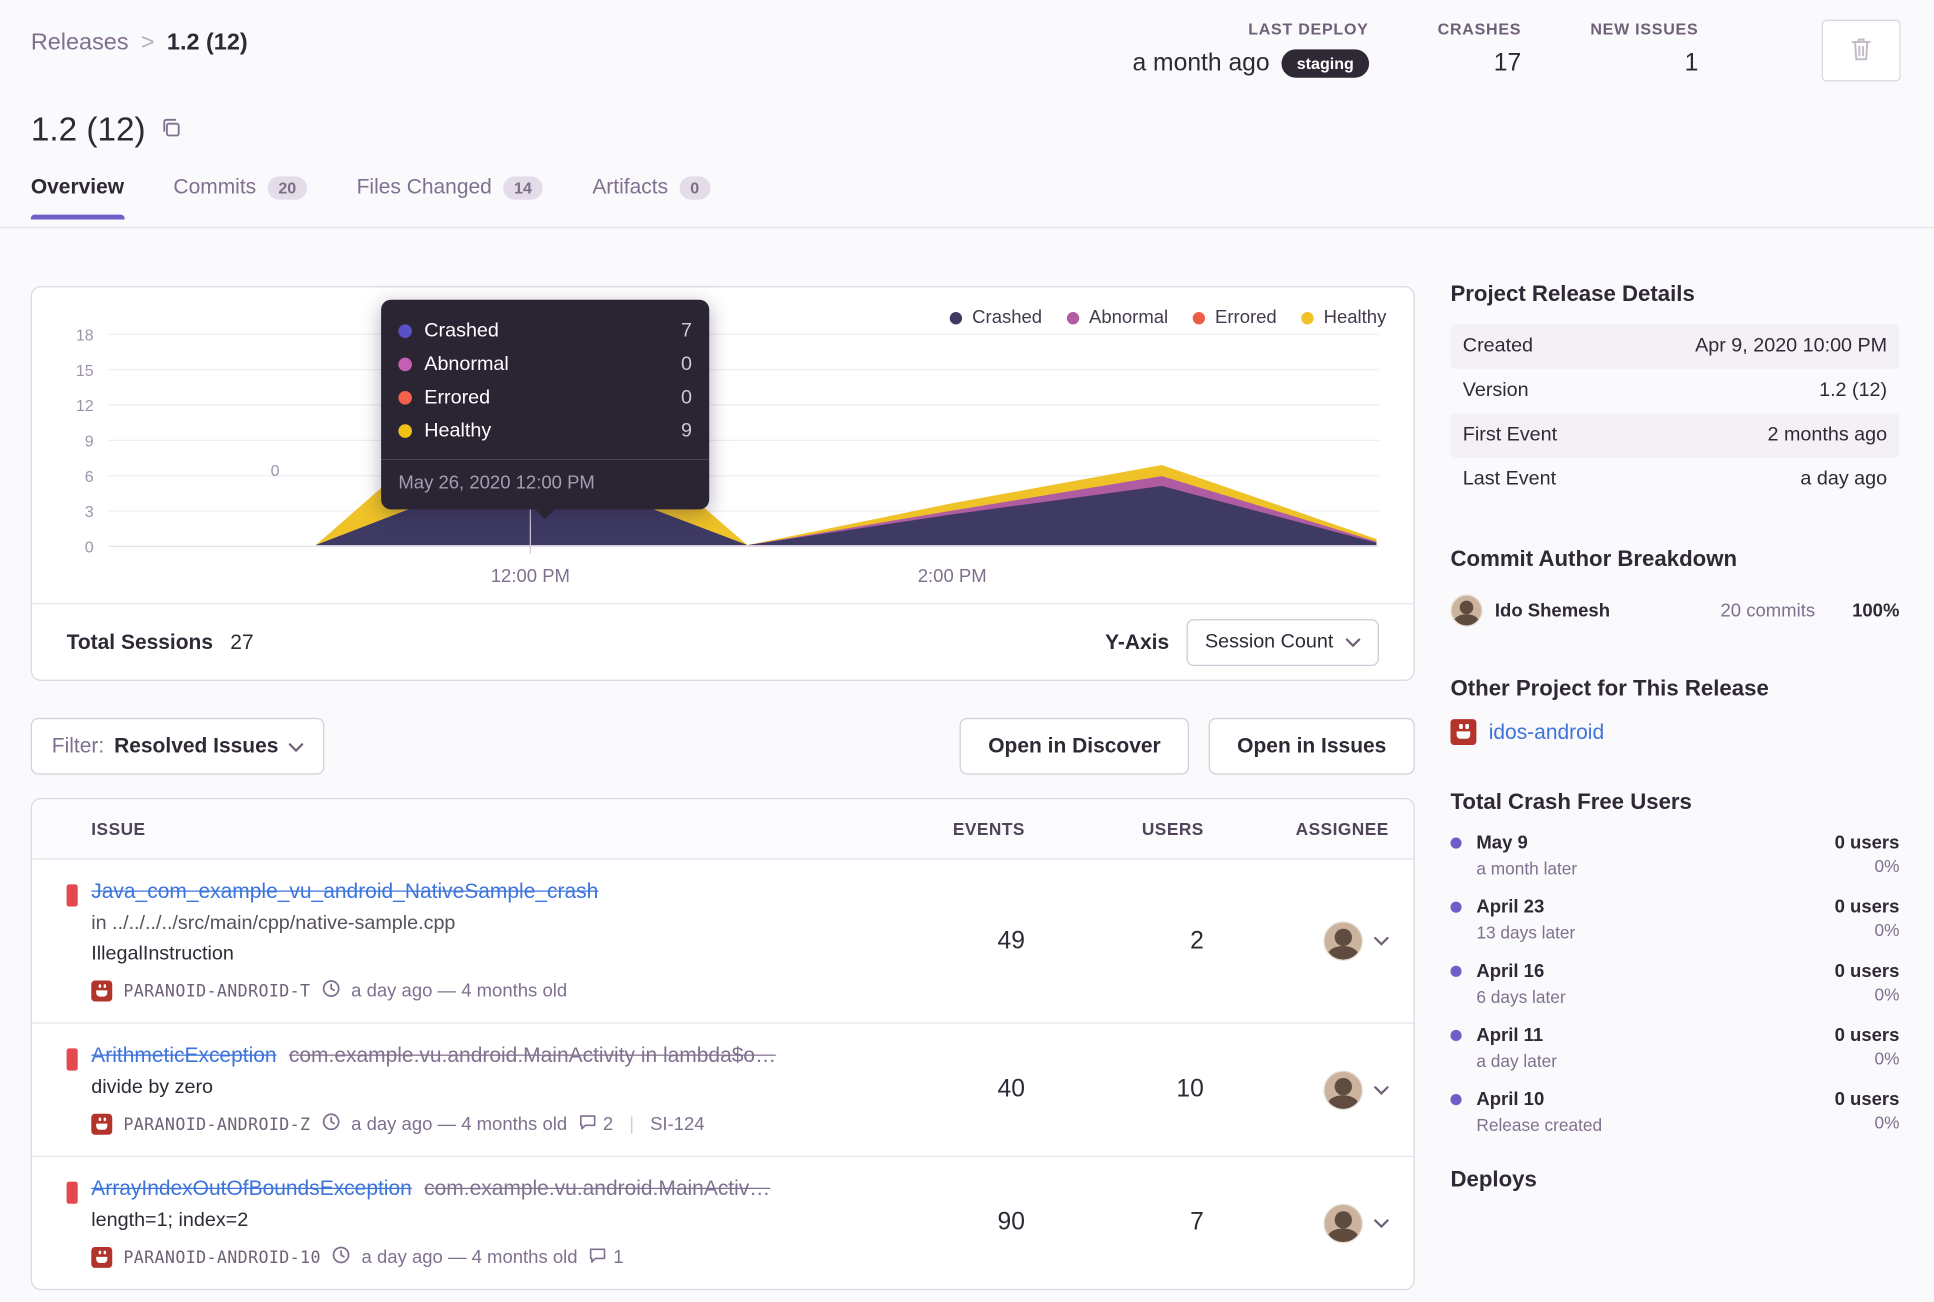 The image size is (1934, 1302). I want to click on stat-last-deploy-value: a month ago, so click(1201, 63).